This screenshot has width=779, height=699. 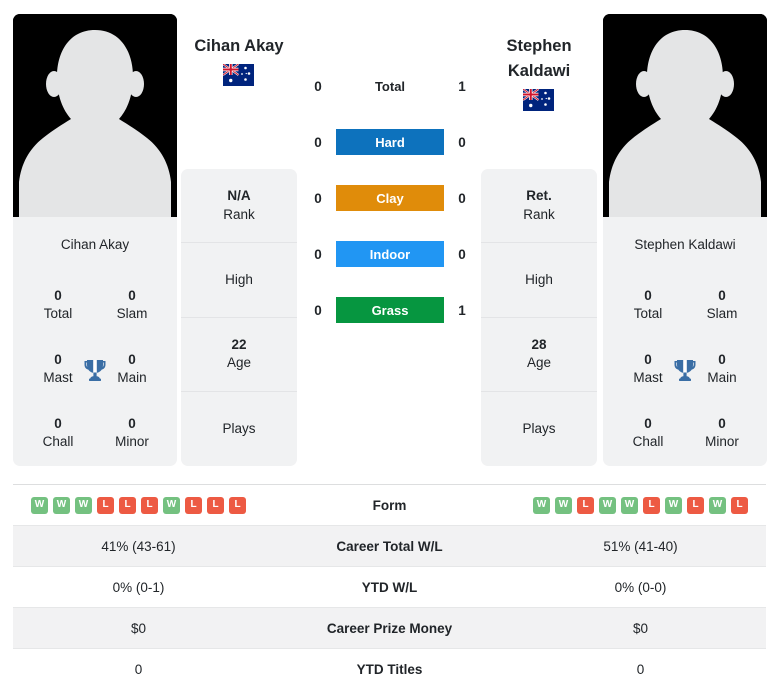 I want to click on stat-minor-label-left: Minor, so click(x=132, y=441).